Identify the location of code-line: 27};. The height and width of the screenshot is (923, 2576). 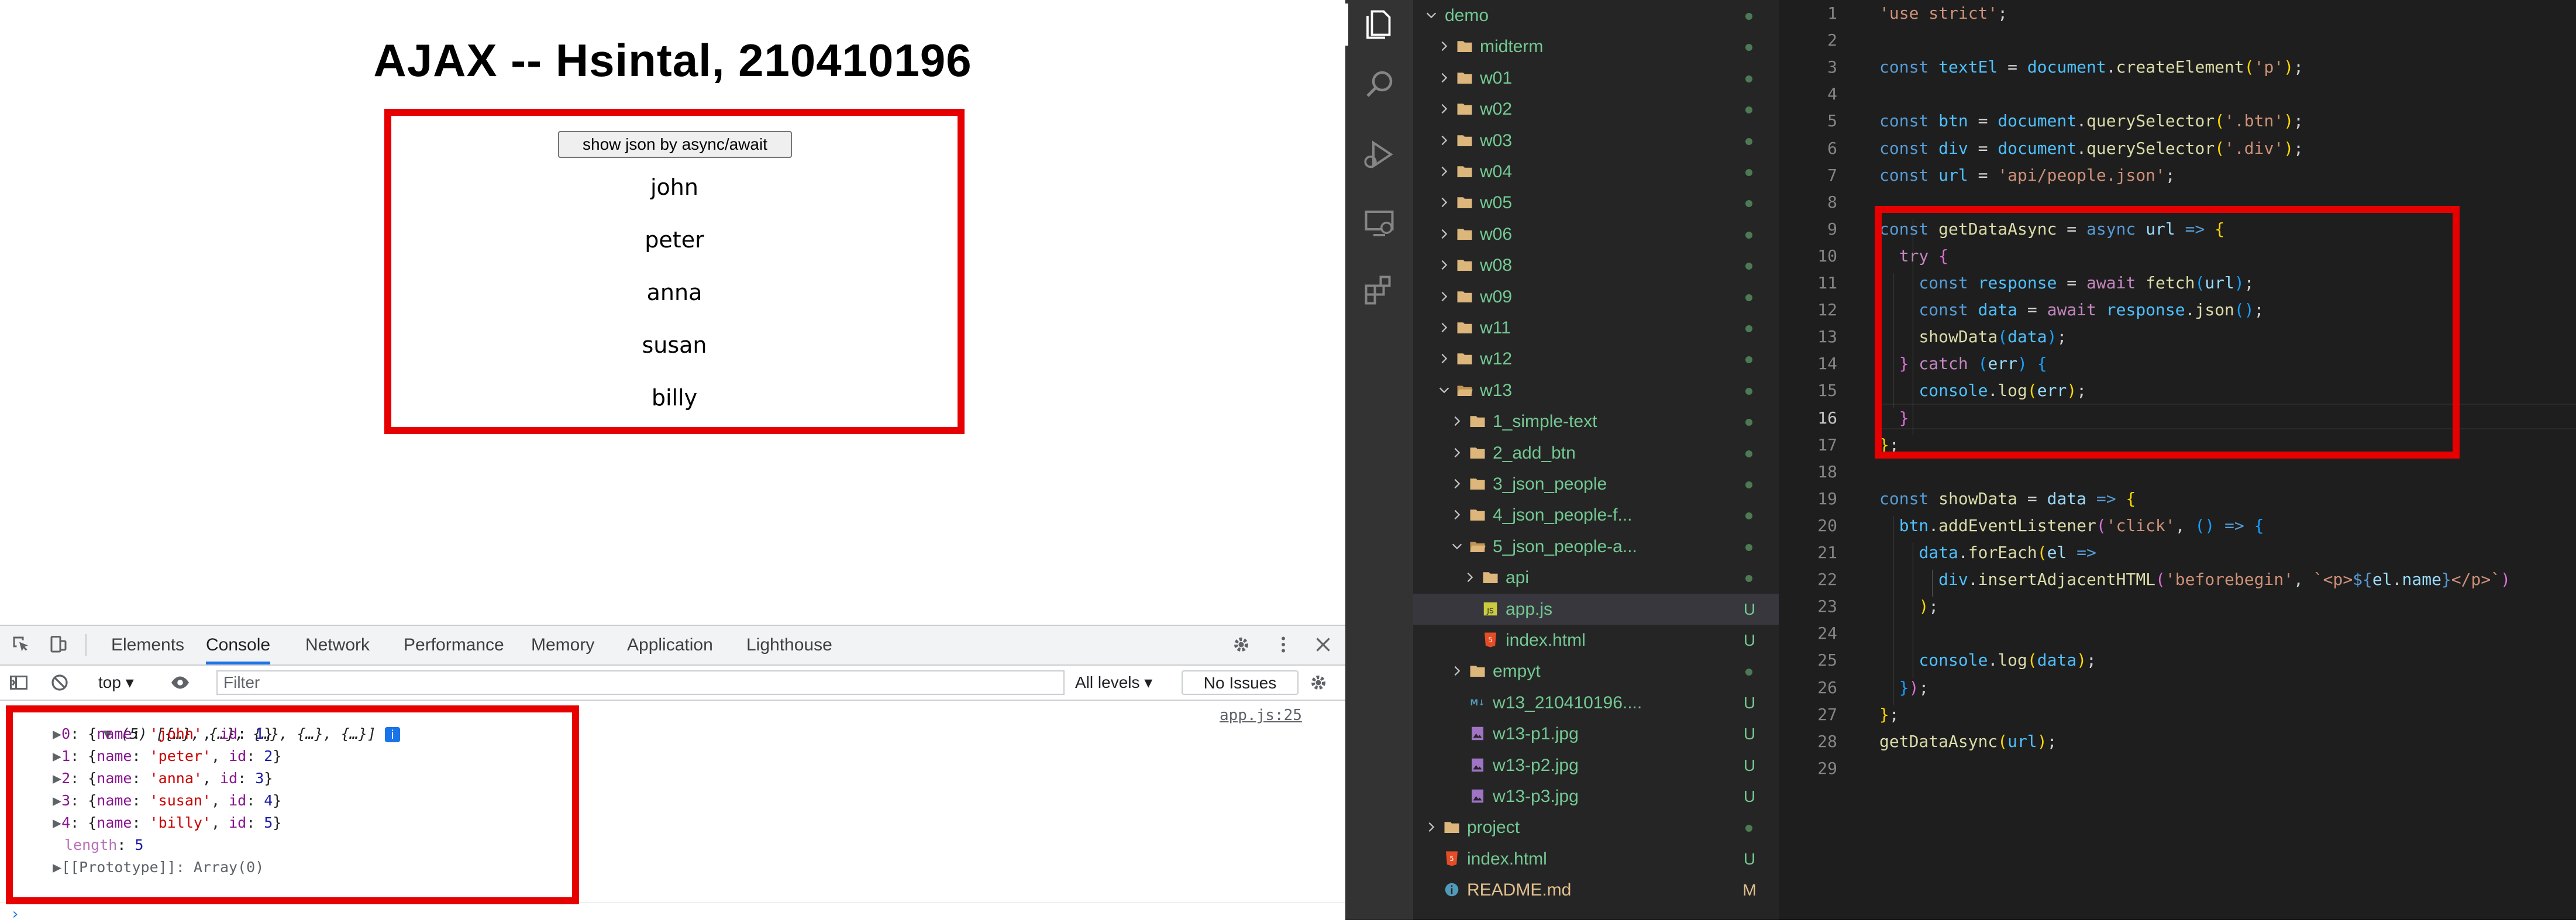
(2177, 714).